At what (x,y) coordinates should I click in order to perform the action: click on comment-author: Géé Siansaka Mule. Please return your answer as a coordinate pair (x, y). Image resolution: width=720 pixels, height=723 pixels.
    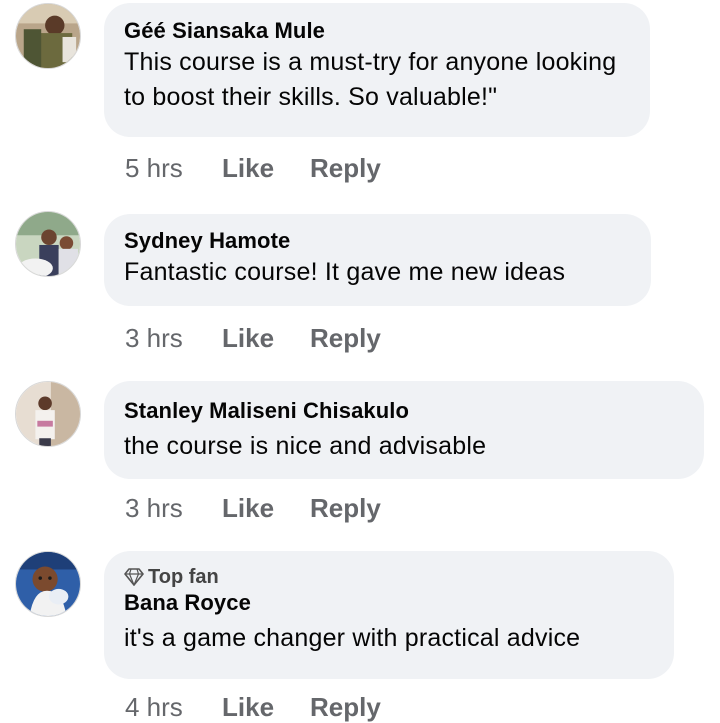
    Looking at the image, I should click on (377, 31).